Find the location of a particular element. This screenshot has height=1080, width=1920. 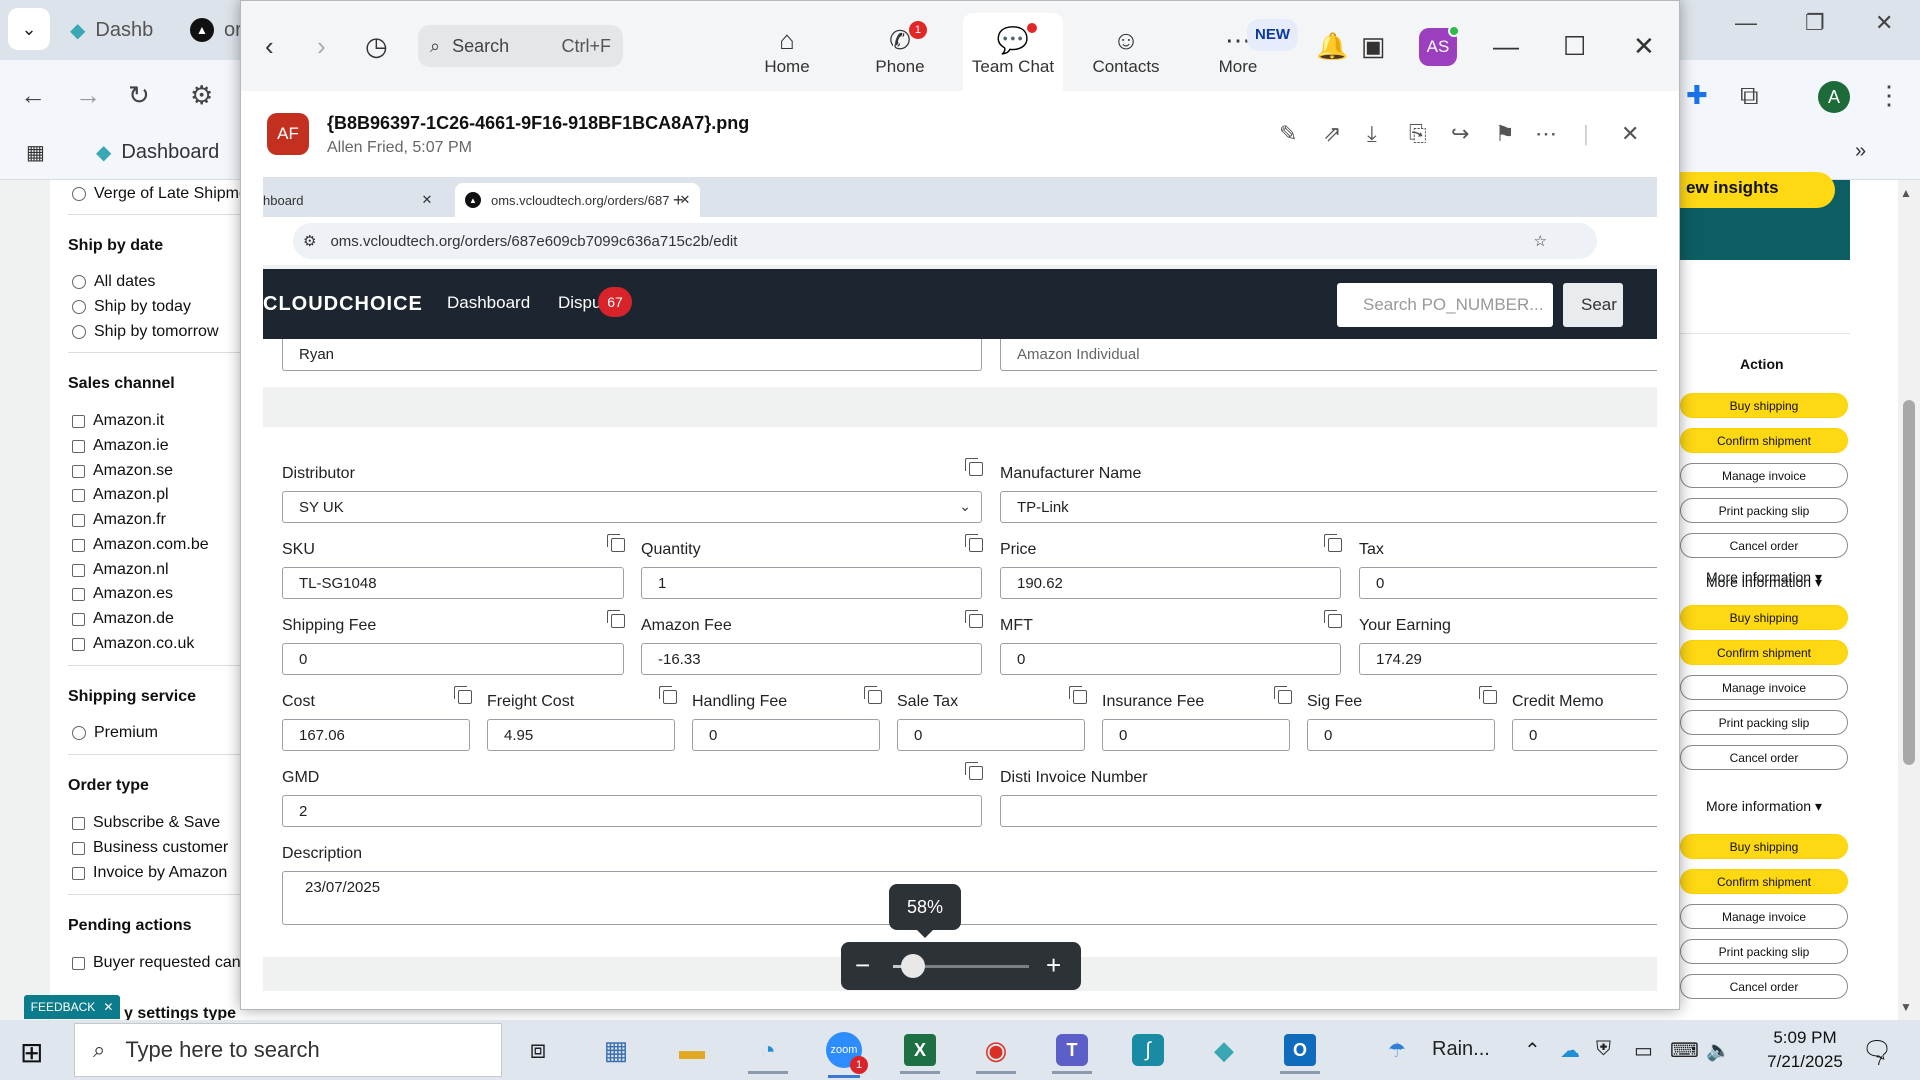

more-options-icon: ⋯ is located at coordinates (1546, 134).